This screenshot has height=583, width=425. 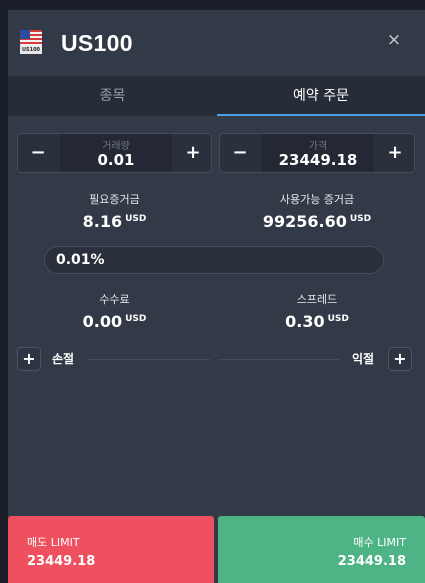 I want to click on buy-limit-label: 매수 LIMIT, so click(x=379, y=542).